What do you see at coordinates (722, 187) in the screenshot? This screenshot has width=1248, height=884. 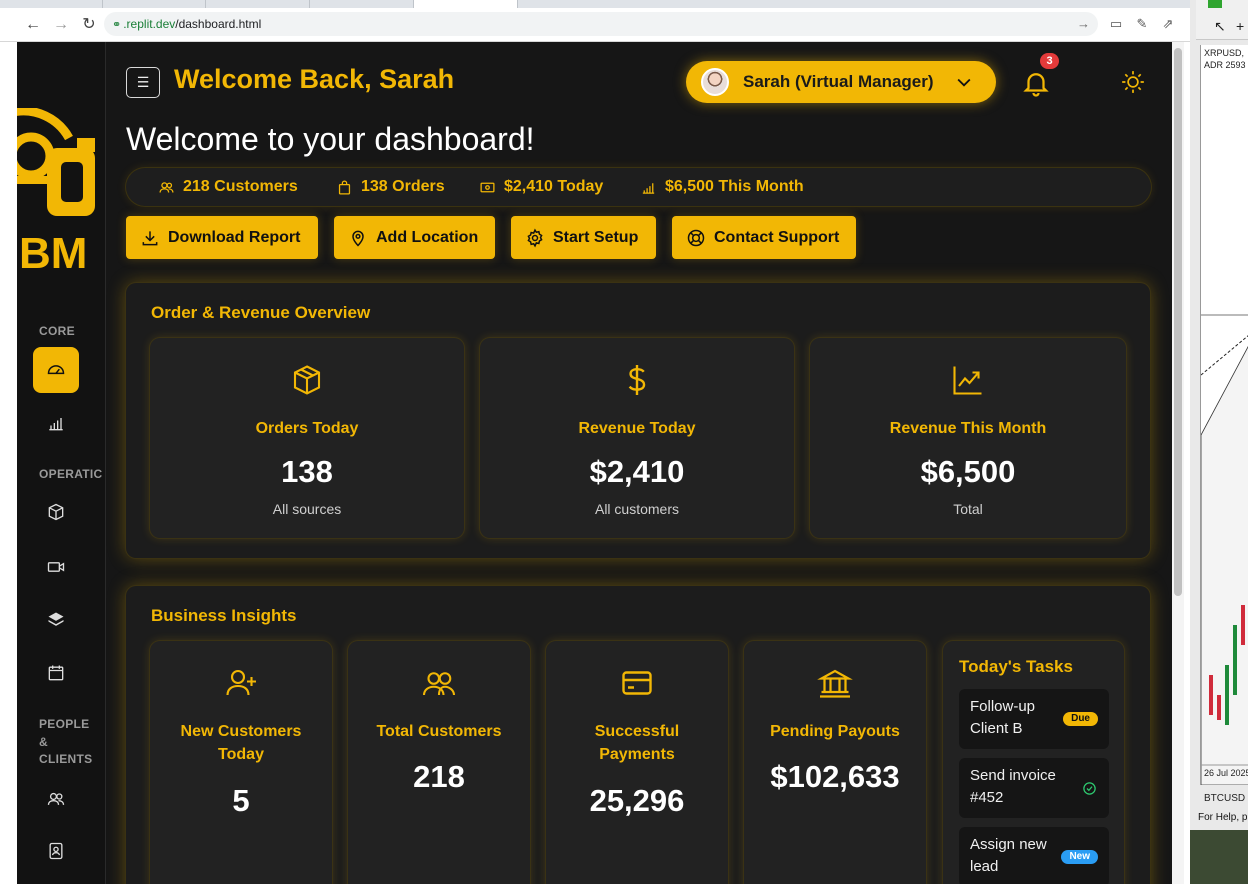 I see `stat-month: $6,500 This Month` at bounding box center [722, 187].